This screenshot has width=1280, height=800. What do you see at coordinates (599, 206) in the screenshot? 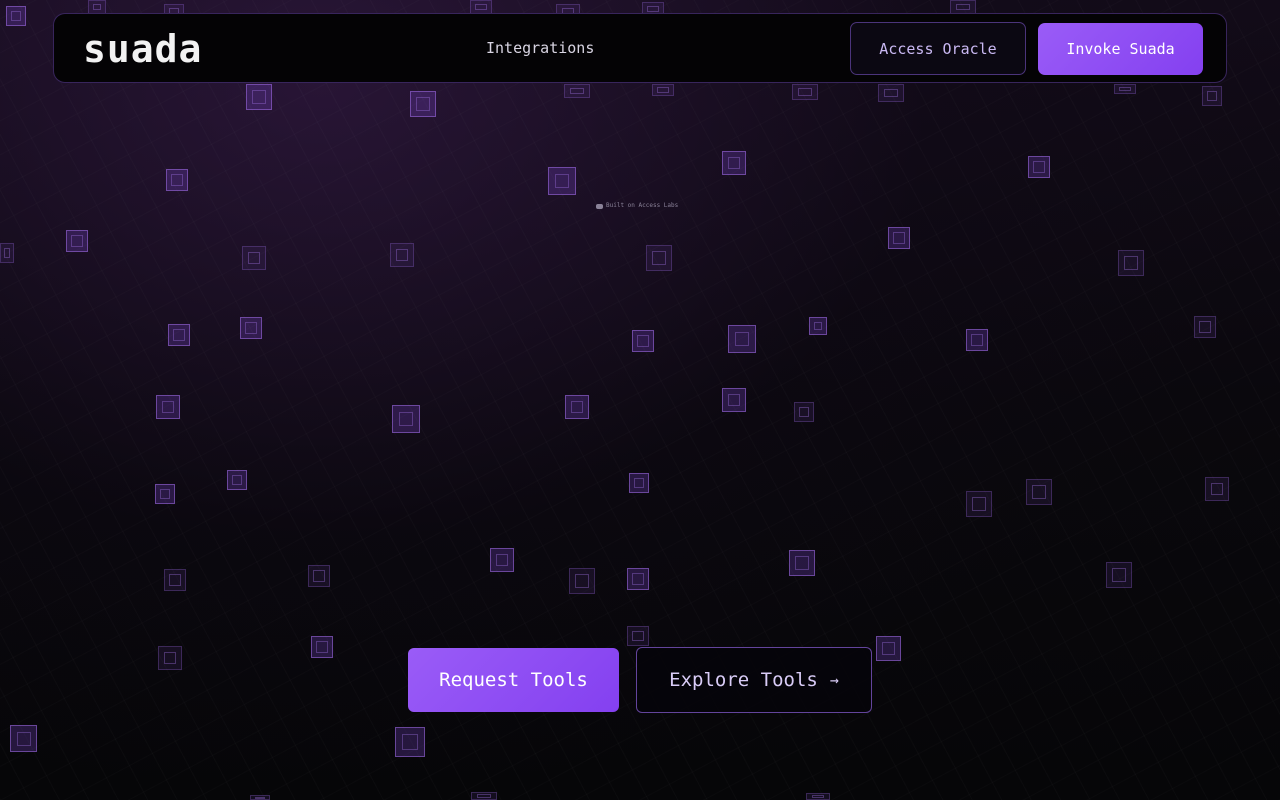
I see `badge-icon` at bounding box center [599, 206].